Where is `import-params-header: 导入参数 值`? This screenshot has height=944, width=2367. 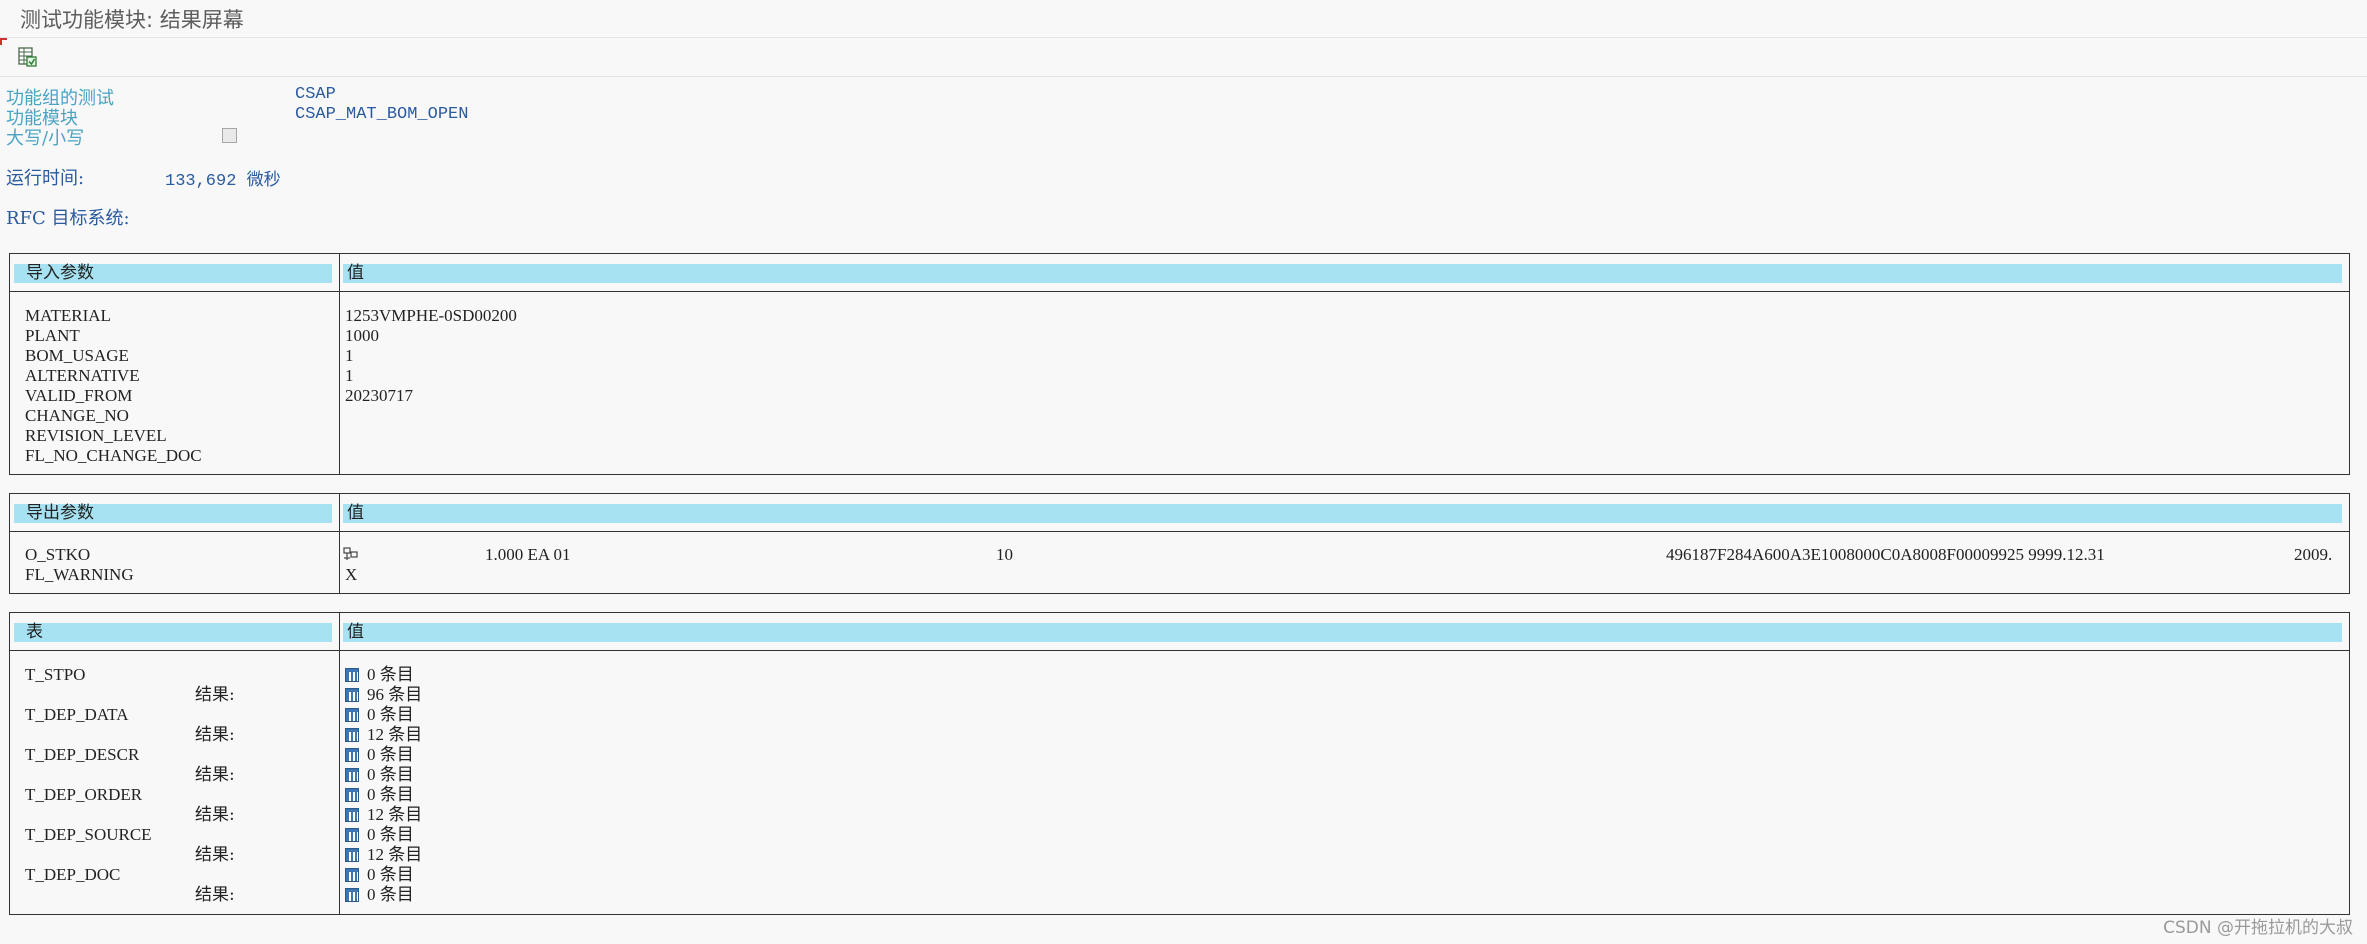
import-params-header: 导入参数 值 is located at coordinates (1179, 273).